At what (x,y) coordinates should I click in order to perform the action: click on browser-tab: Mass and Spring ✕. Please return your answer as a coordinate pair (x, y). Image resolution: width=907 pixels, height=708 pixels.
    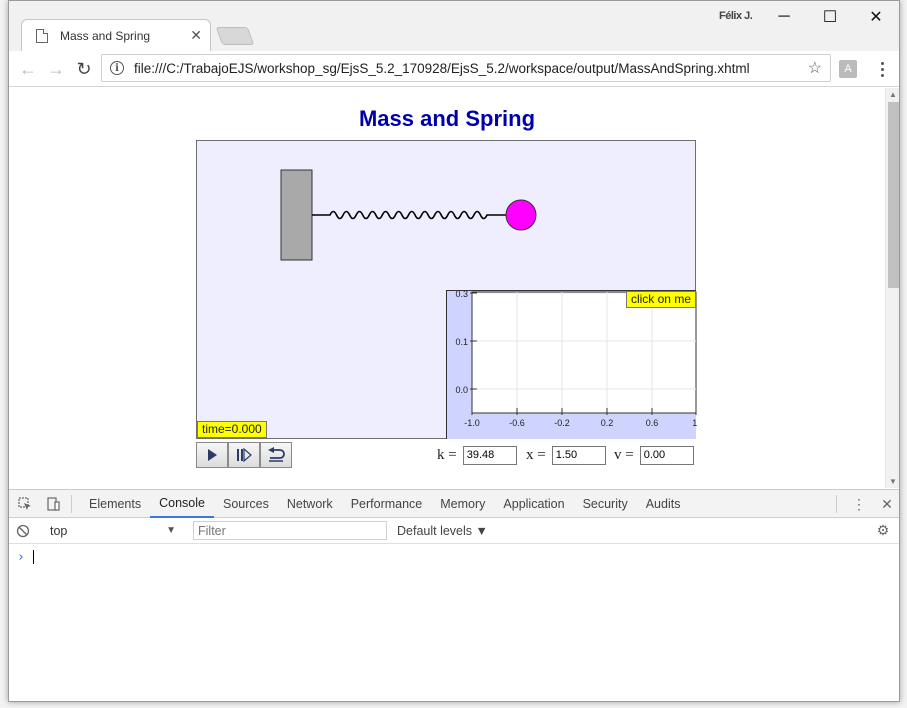
    Looking at the image, I should click on (116, 35).